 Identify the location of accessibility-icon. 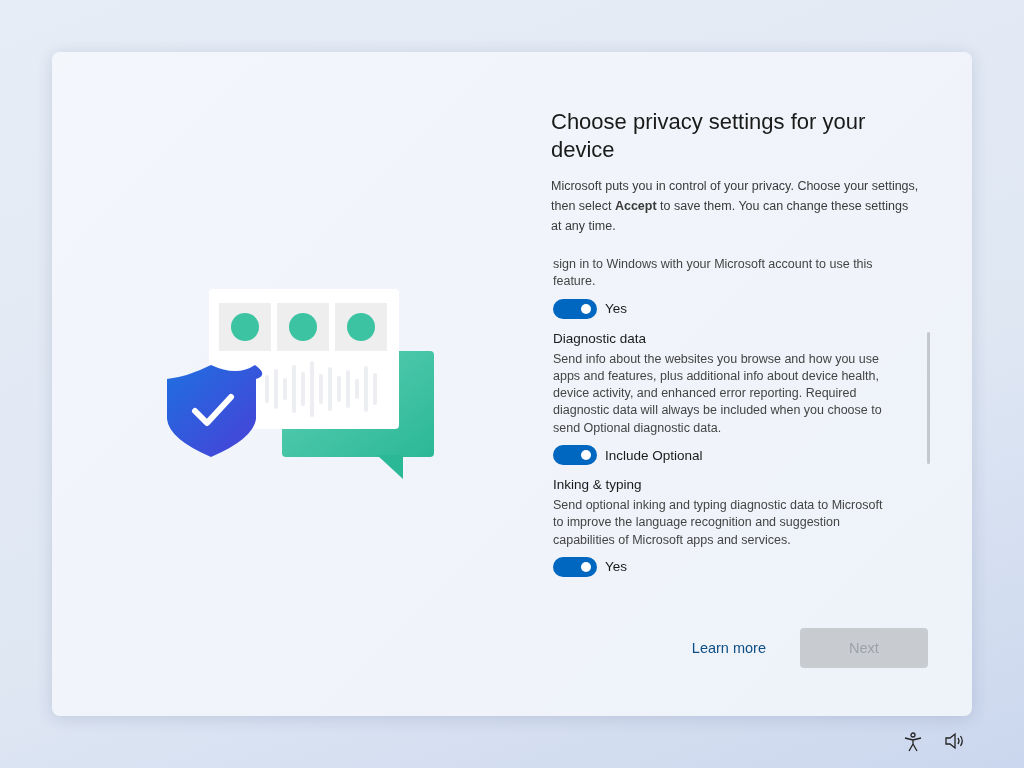
(913, 742).